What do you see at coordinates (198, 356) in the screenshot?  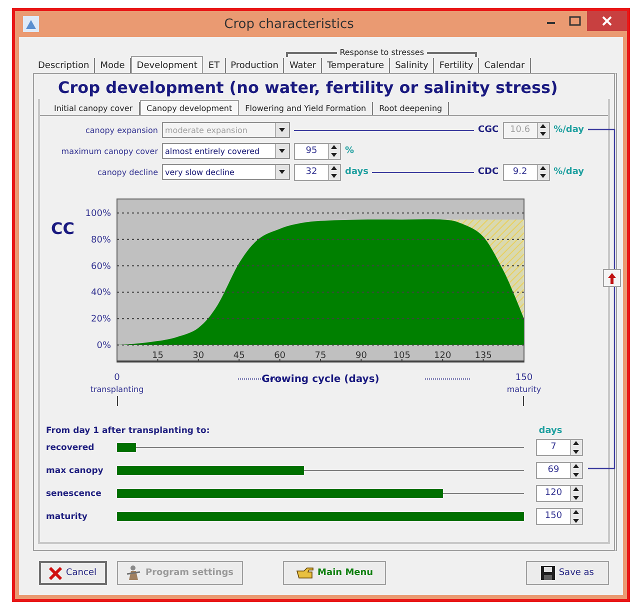 I see `axis-tick-label: 30` at bounding box center [198, 356].